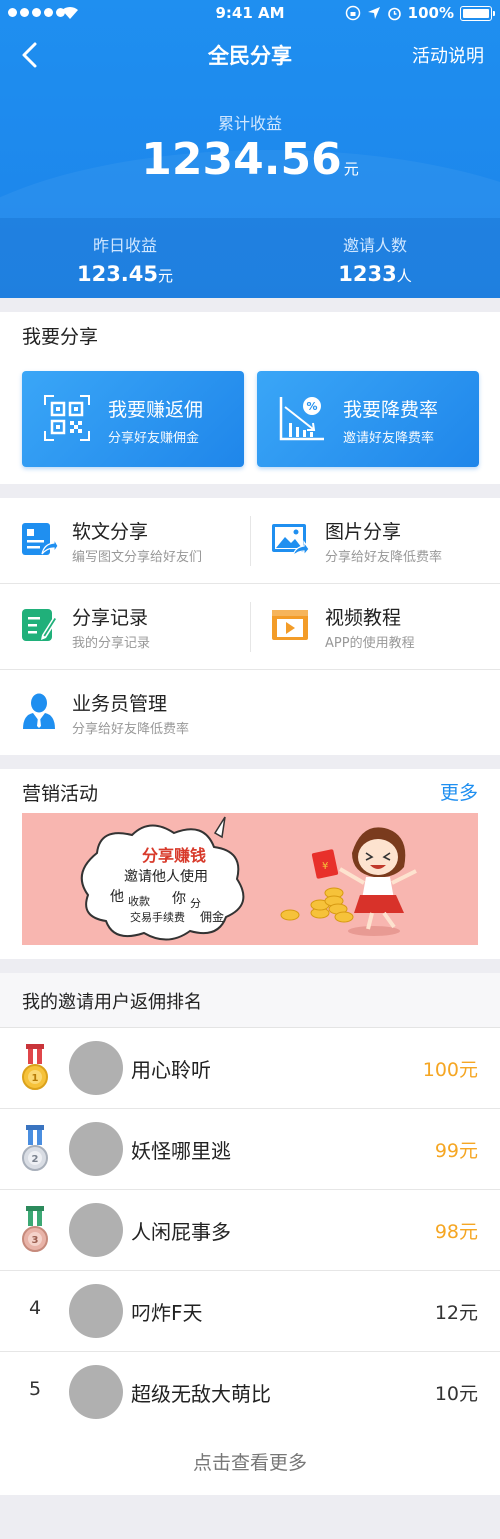  What do you see at coordinates (374, 245) in the screenshot?
I see `invite-count-label: 邀请人数` at bounding box center [374, 245].